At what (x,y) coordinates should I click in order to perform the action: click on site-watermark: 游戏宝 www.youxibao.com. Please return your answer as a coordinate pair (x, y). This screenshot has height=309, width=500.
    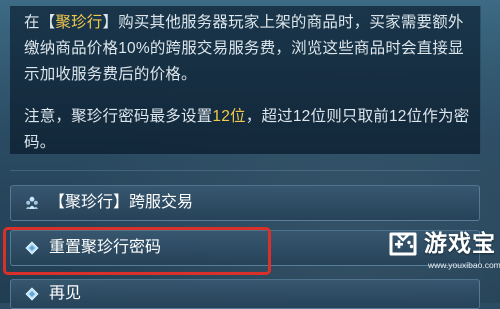
    Looking at the image, I should click on (441, 256).